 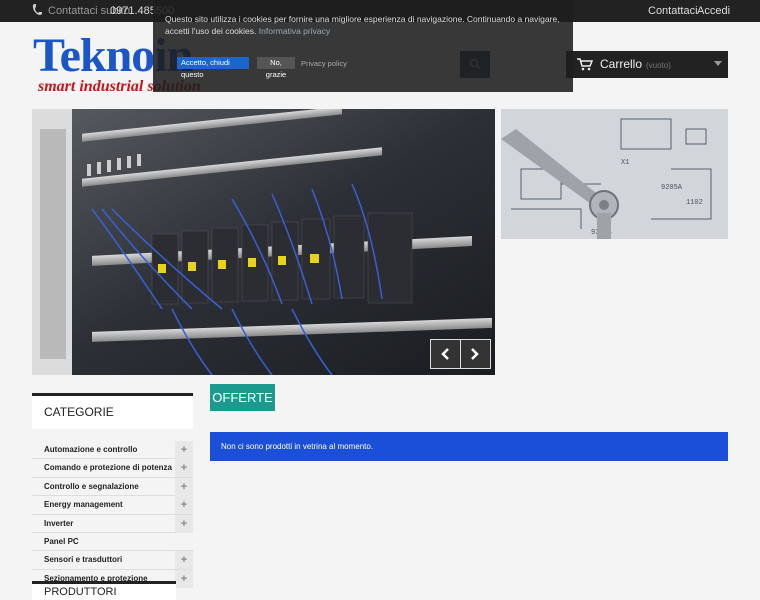 I want to click on svg-text: 1102, so click(x=694, y=203).